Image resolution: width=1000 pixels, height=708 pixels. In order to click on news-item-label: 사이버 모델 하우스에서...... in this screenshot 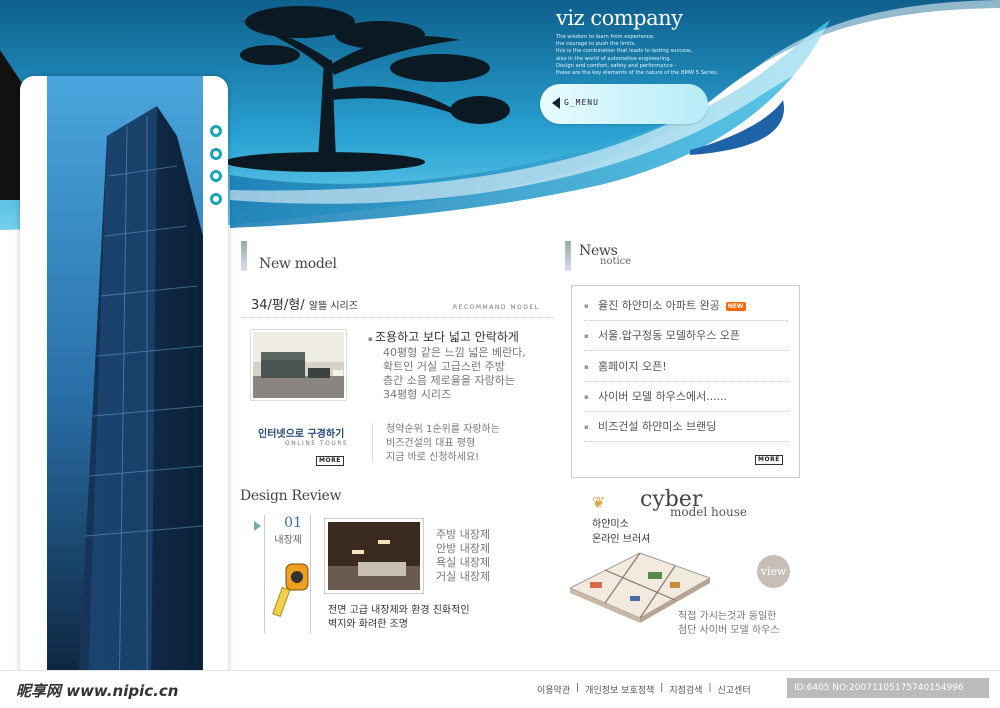, I will do `click(663, 396)`.